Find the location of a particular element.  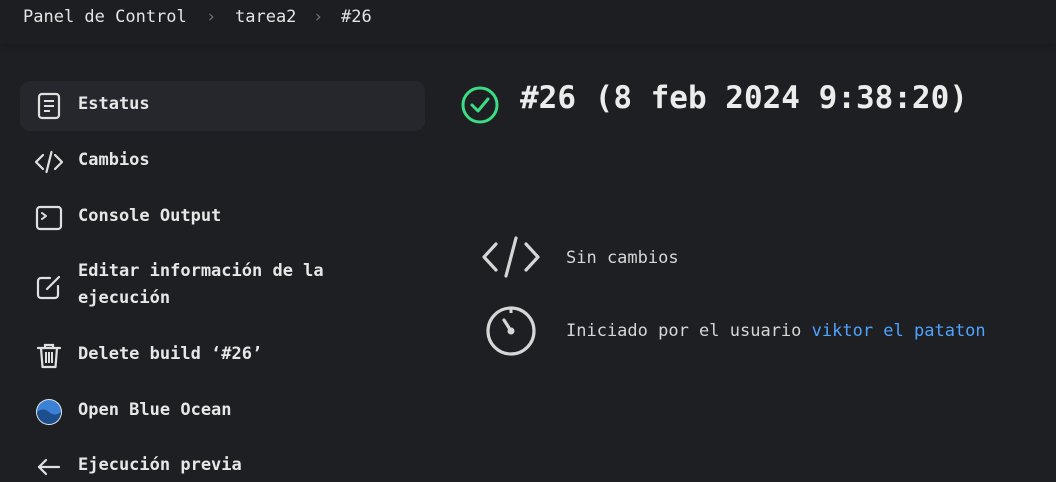

breadcrumb: Panel de Control › tarea2 › #26 is located at coordinates (528, 22).